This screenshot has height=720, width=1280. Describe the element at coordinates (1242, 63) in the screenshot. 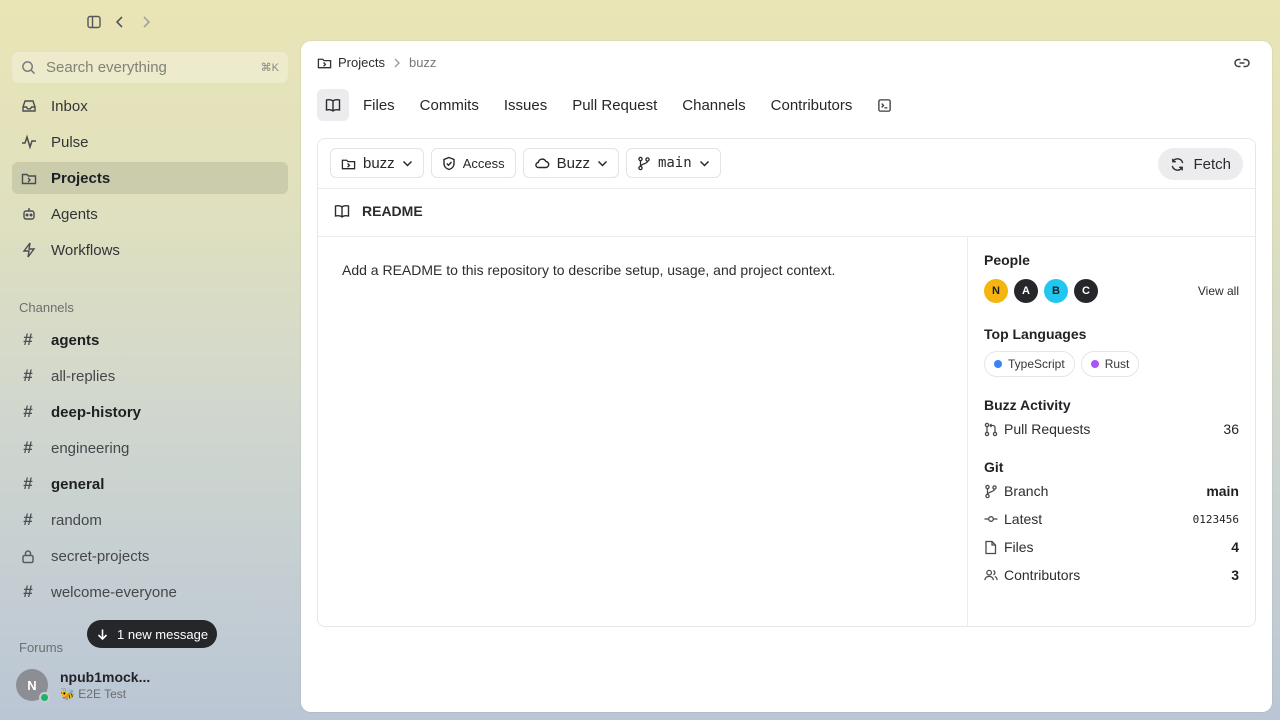

I see `copy-link-icon` at that location.